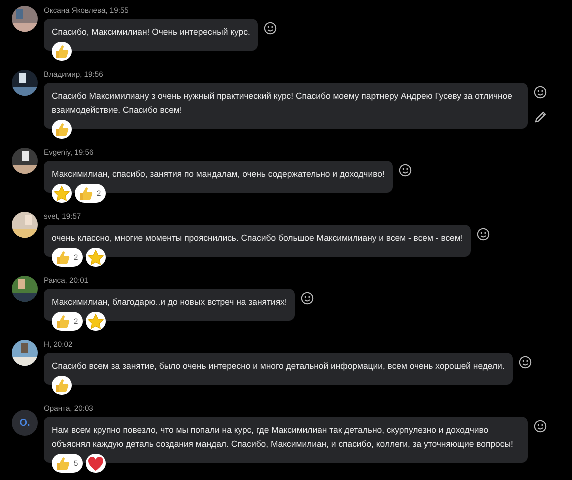 The image size is (572, 480). Describe the element at coordinates (283, 437) in the screenshot. I see `message-text: Нам всем крупно повезло, что мы попали на курс, где Максимилиан так детально, скурпулезно и доходчиво объяснял каждую деталь создания мандал. Спасибо, Максимилиан, и спасибо, коллеги, за уточняющие вопросы!` at that location.